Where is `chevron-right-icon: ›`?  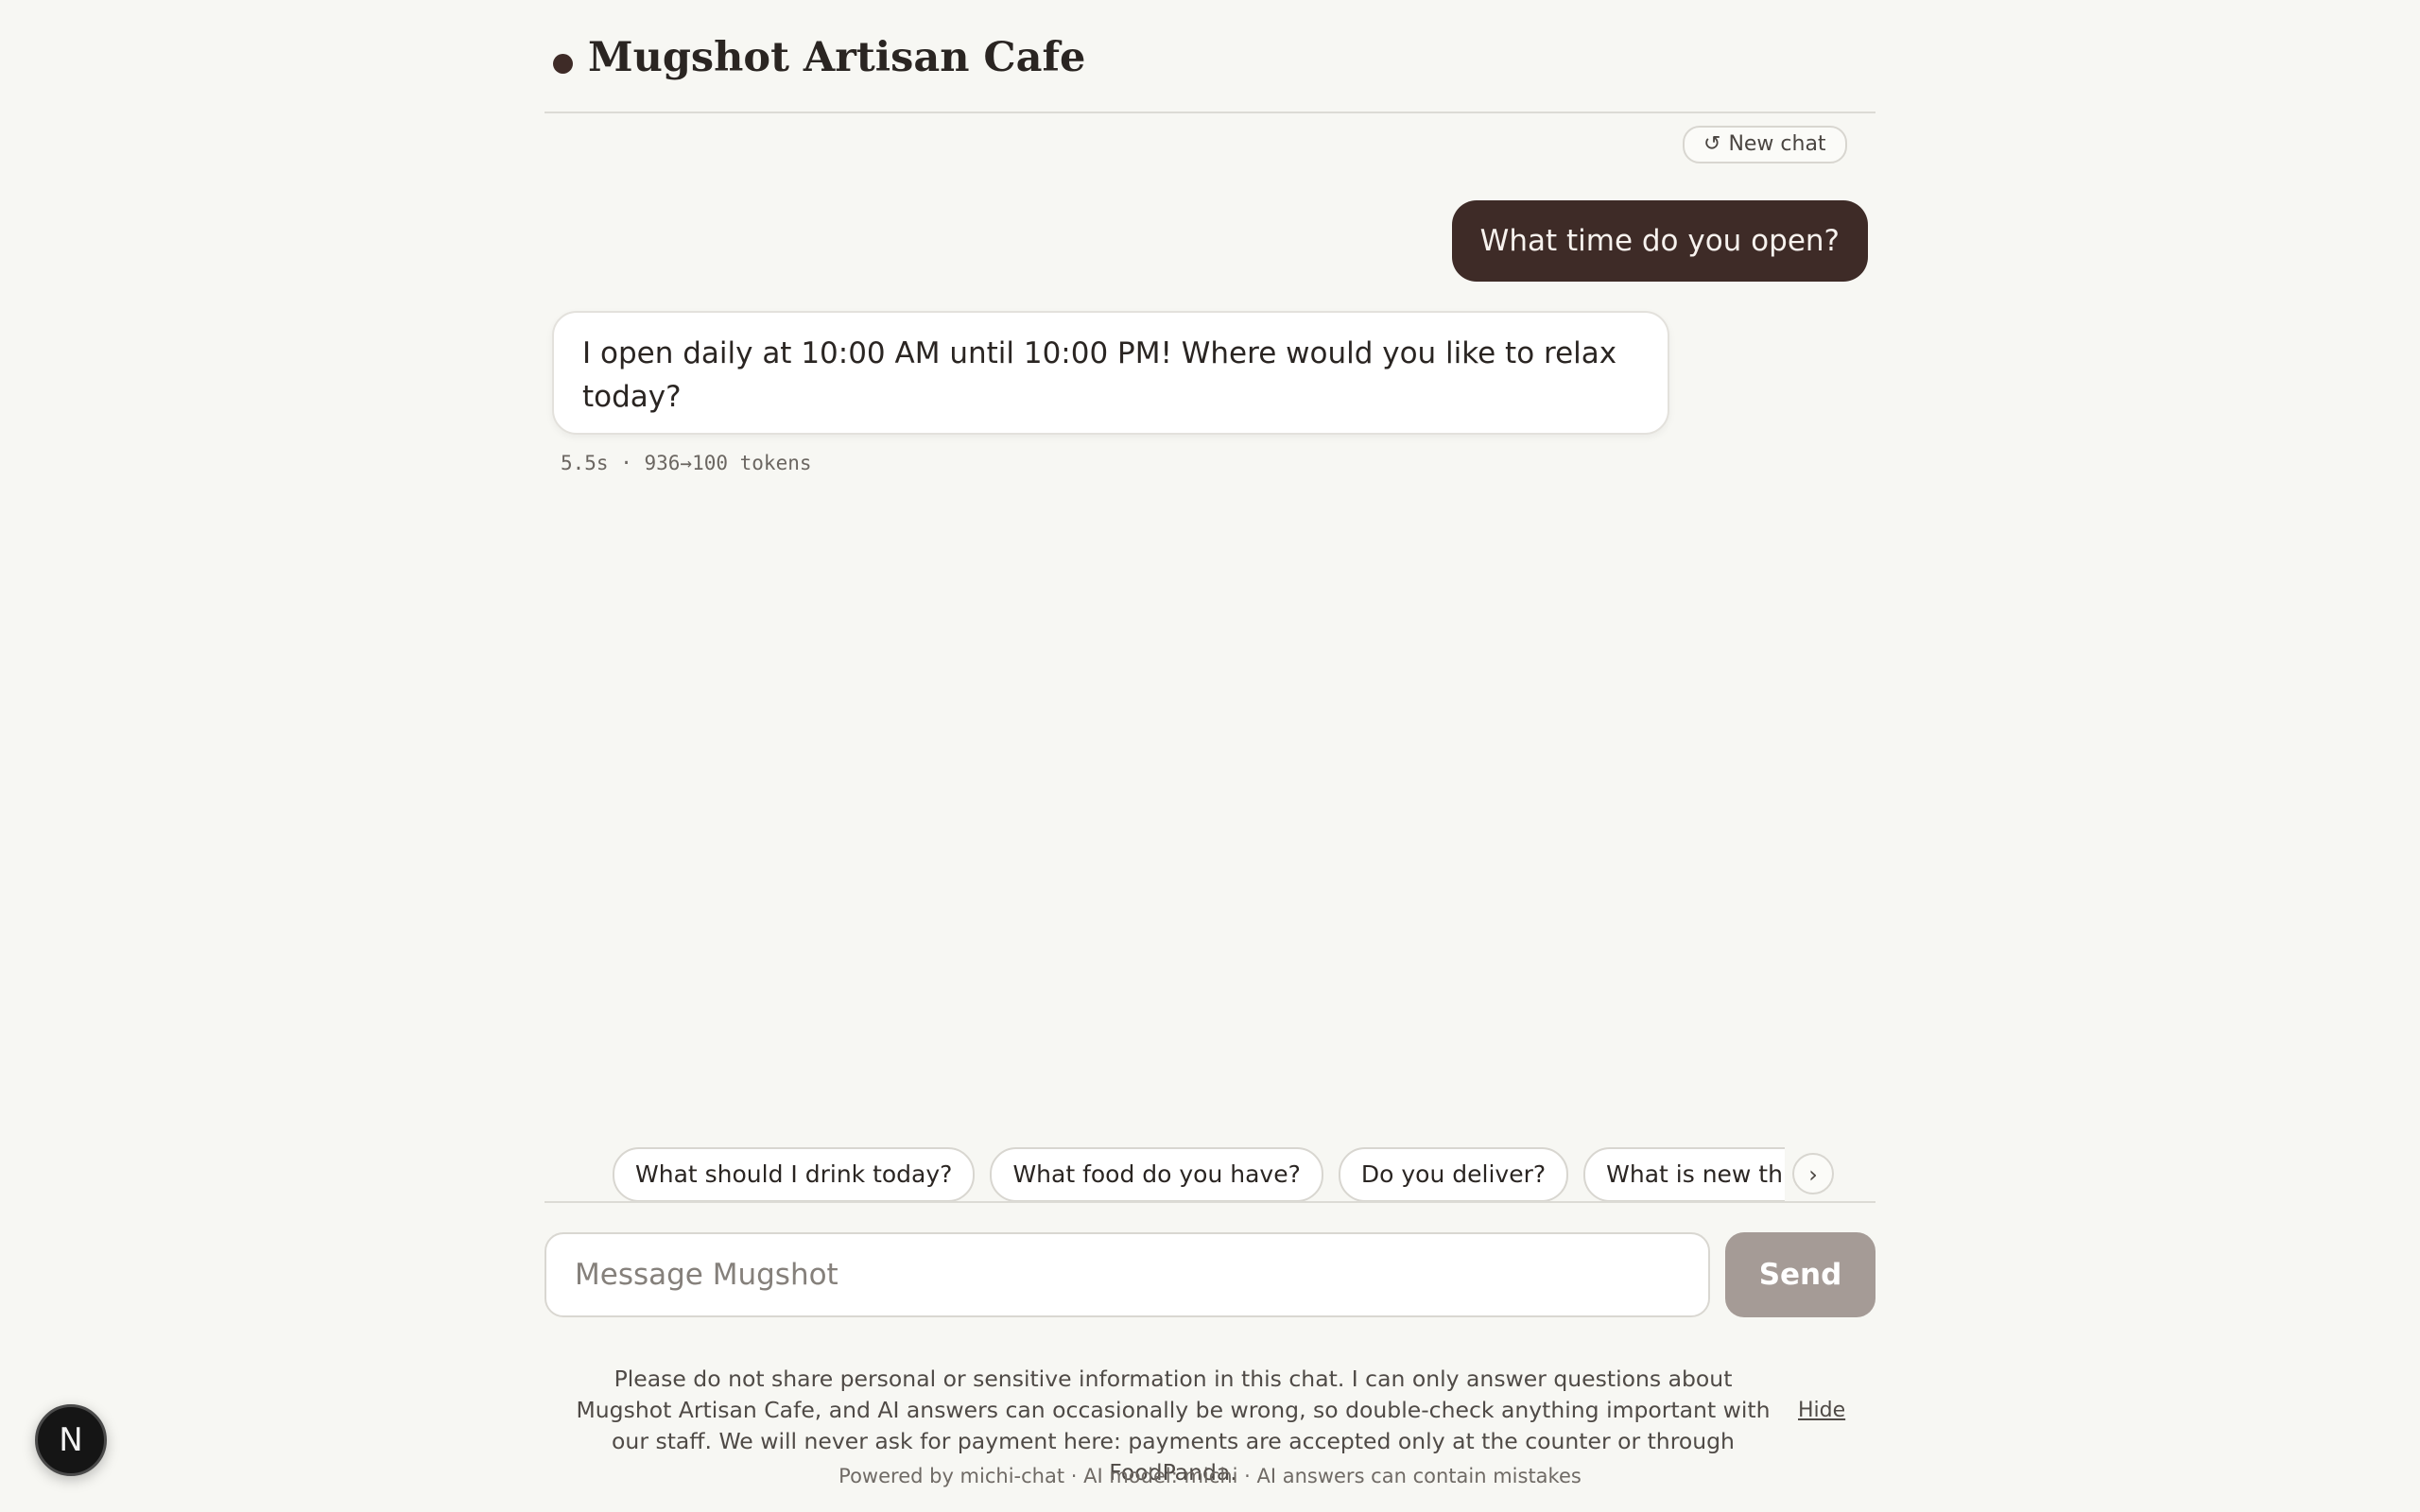 chevron-right-icon: › is located at coordinates (1813, 1173).